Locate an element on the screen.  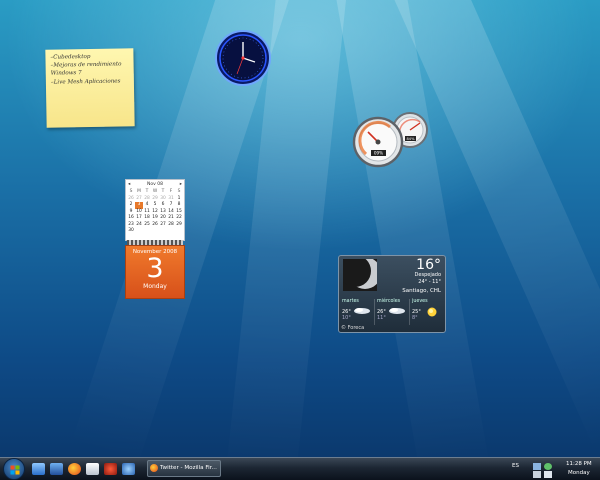
temperature-range: 24° - 11° is located at coordinates (429, 282).